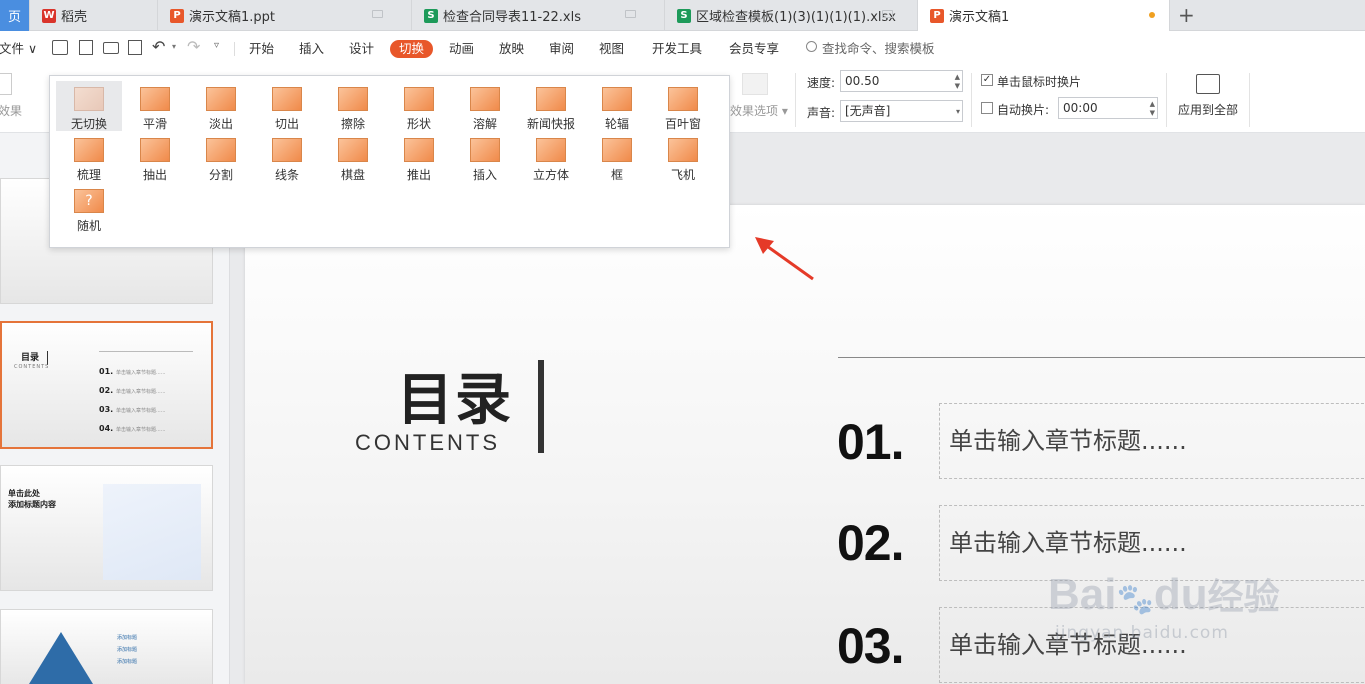 The height and width of the screenshot is (684, 1365). Describe the element at coordinates (135, 47) in the screenshot. I see `print-preview-icon` at that location.